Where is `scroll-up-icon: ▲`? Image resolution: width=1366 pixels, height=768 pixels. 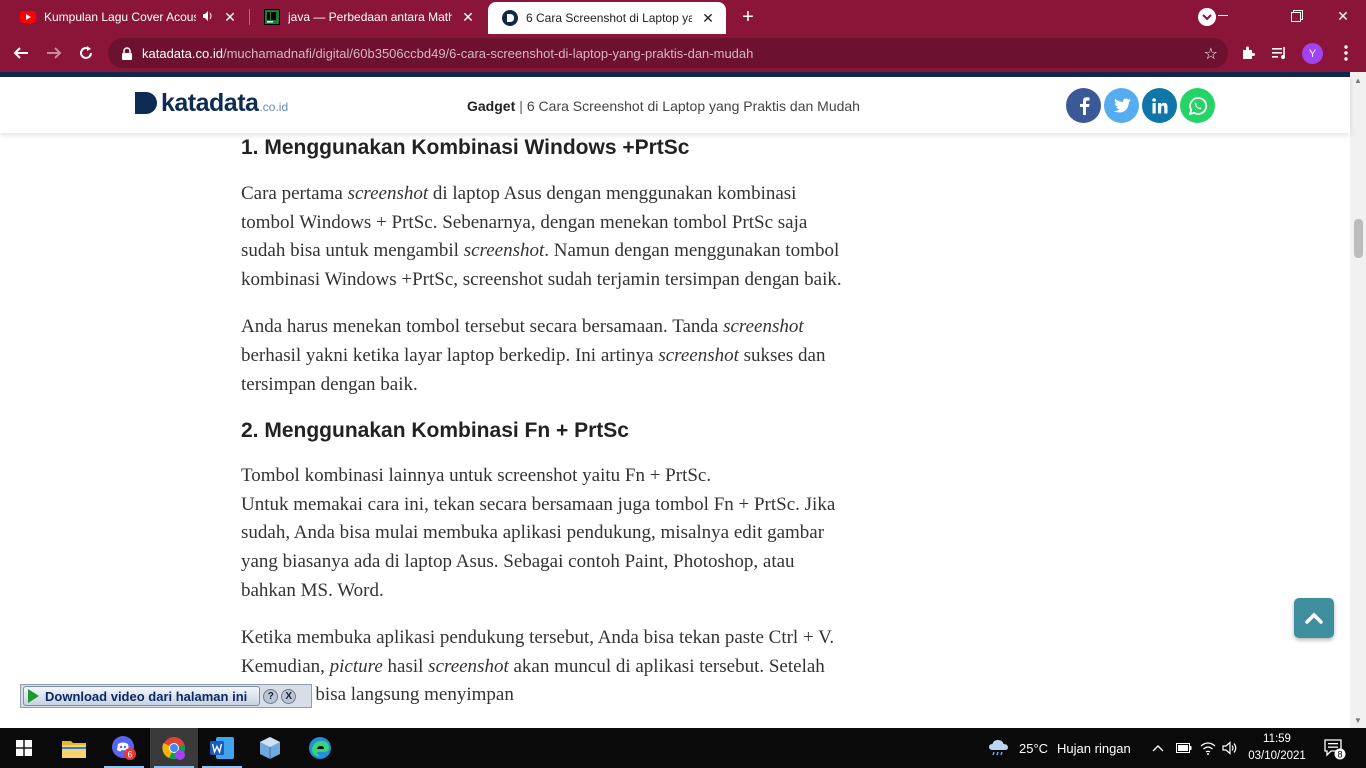 scroll-up-icon: ▲ is located at coordinates (1358, 80).